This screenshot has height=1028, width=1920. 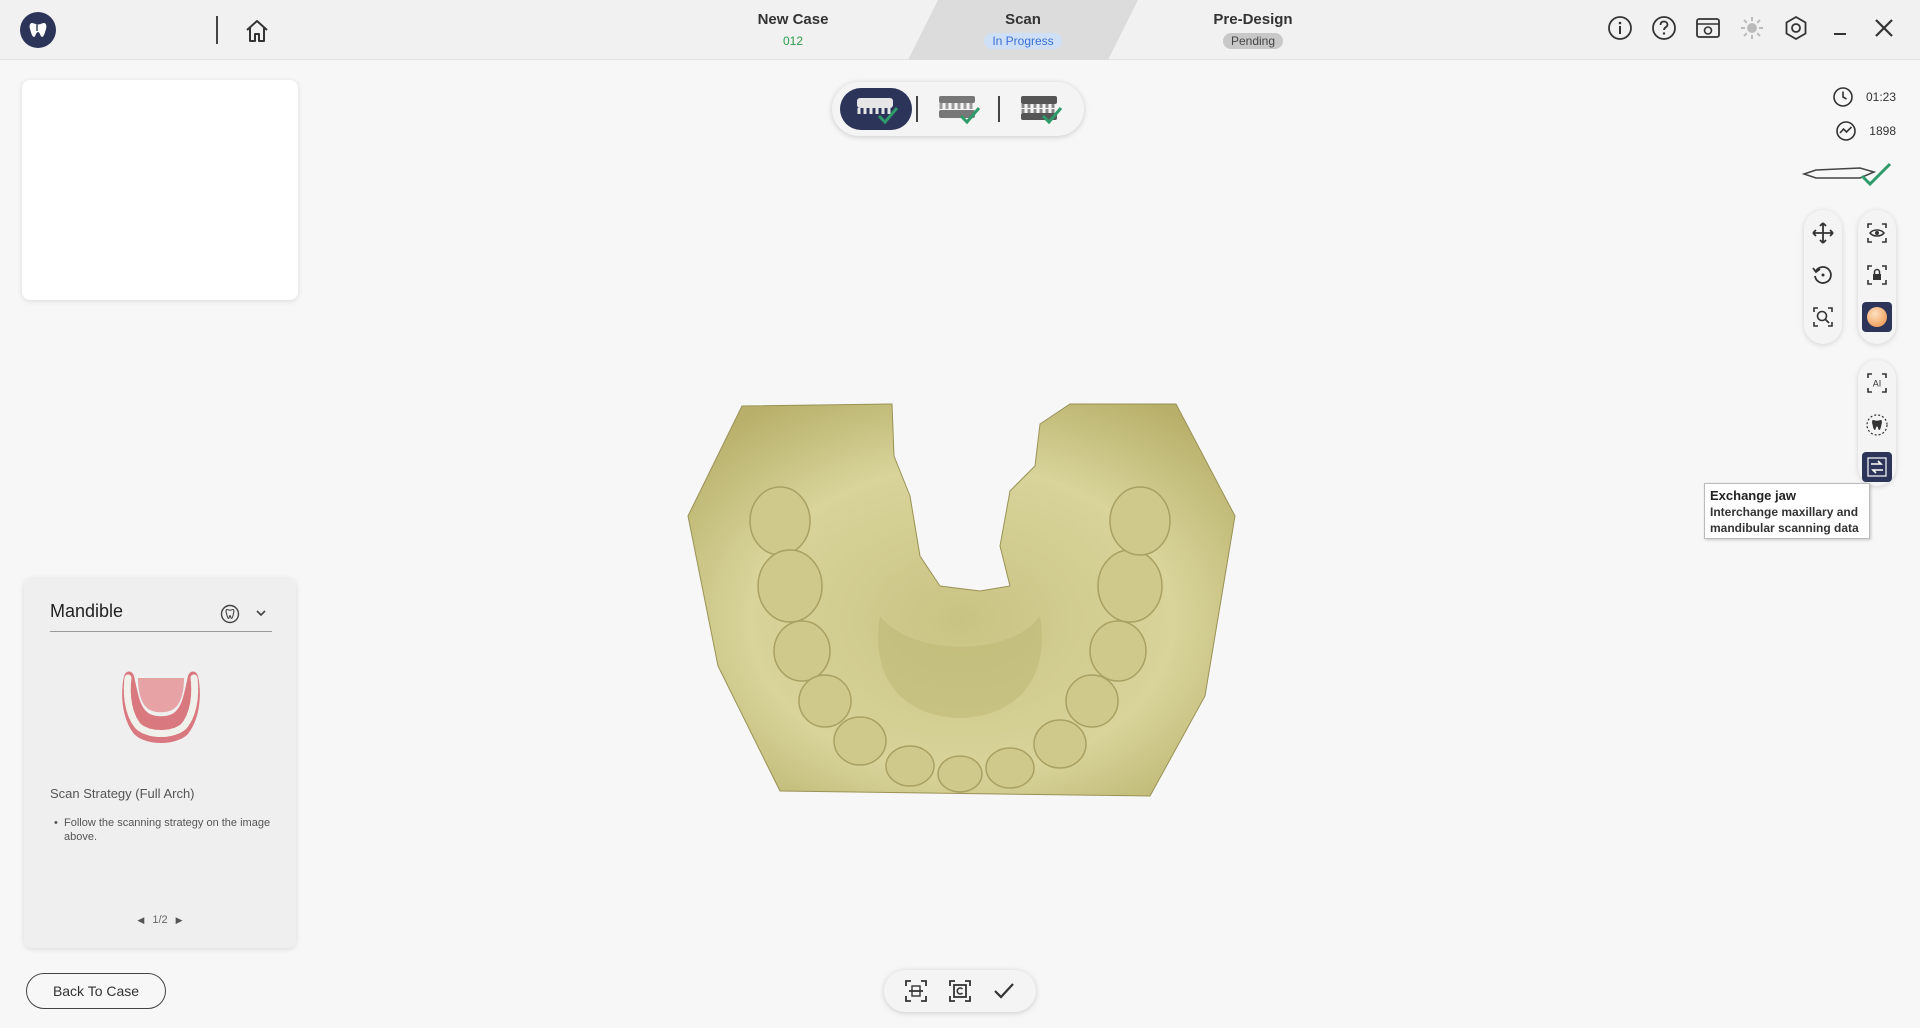 I want to click on display-tools, so click(x=1877, y=277).